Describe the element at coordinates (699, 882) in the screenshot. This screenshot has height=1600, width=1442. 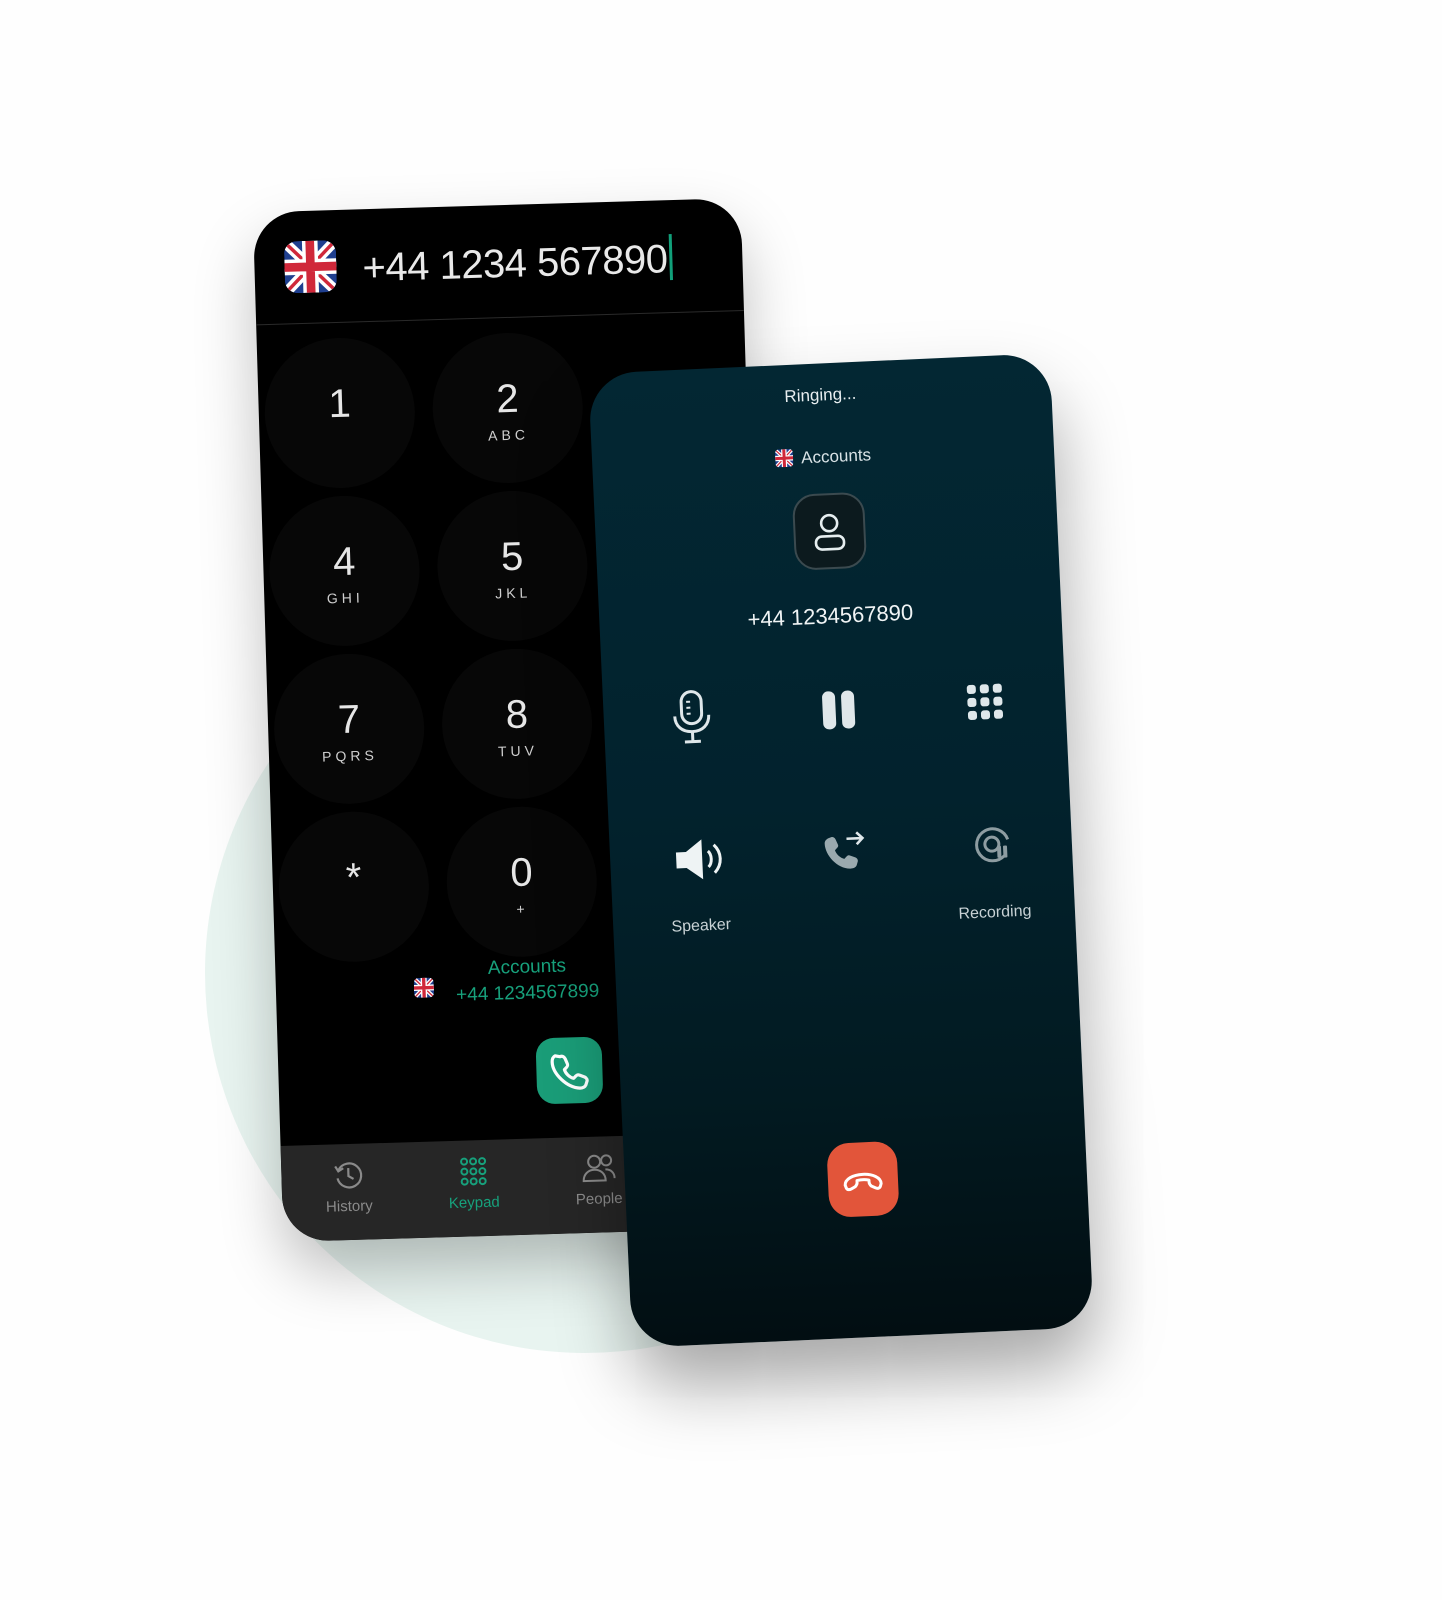
I see `speaker-button: Speaker` at that location.